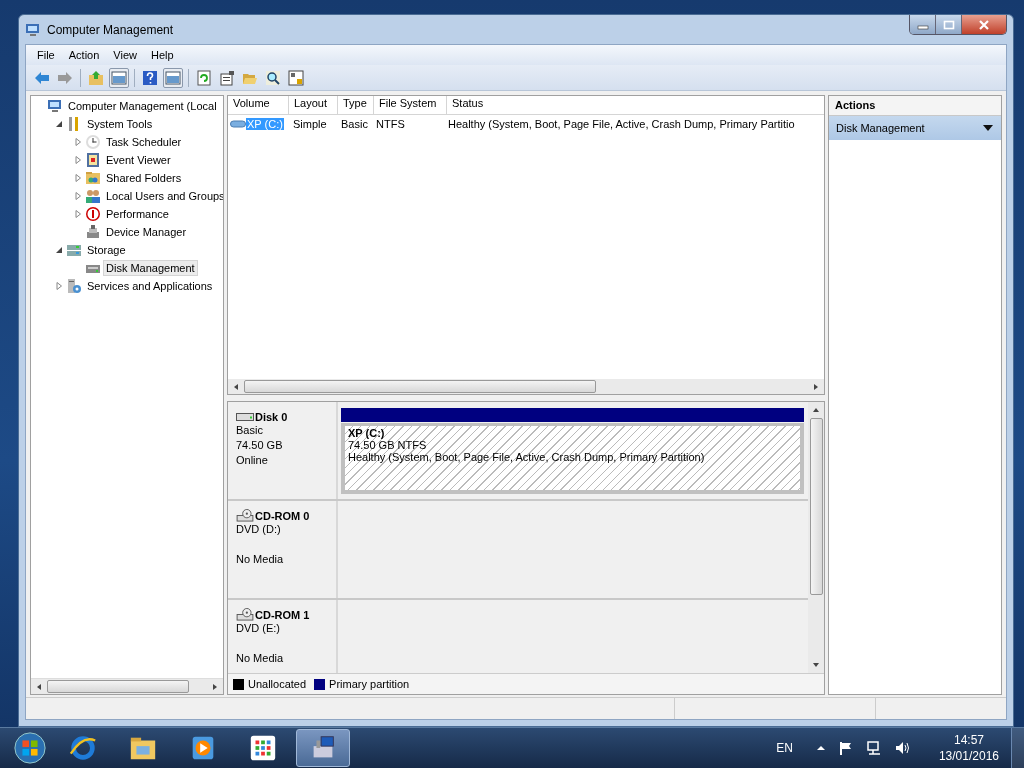 This screenshot has width=1024, height=768. What do you see at coordinates (356, 105) in the screenshot?
I see `column-header: Type` at bounding box center [356, 105].